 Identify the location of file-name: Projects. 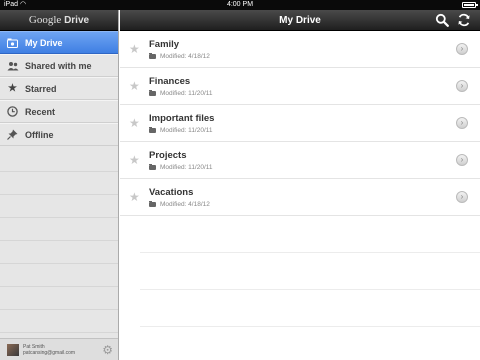
(168, 155).